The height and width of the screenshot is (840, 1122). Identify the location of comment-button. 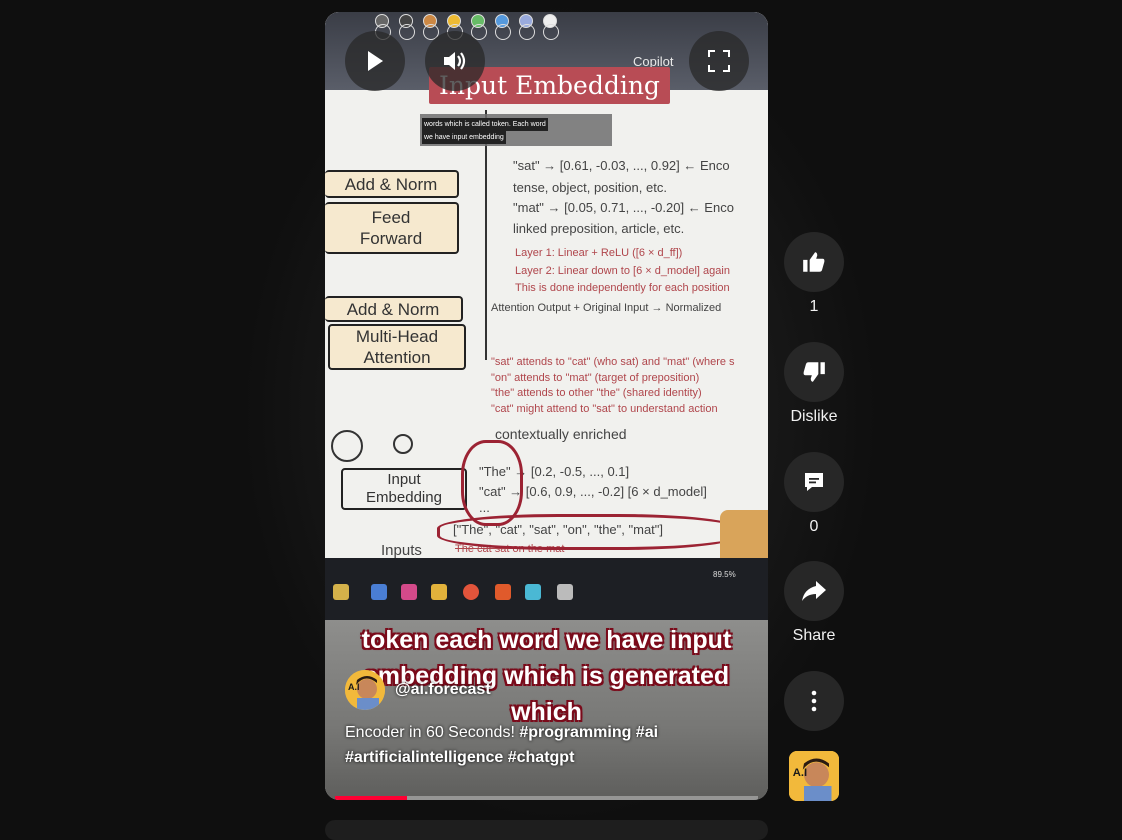
(814, 482).